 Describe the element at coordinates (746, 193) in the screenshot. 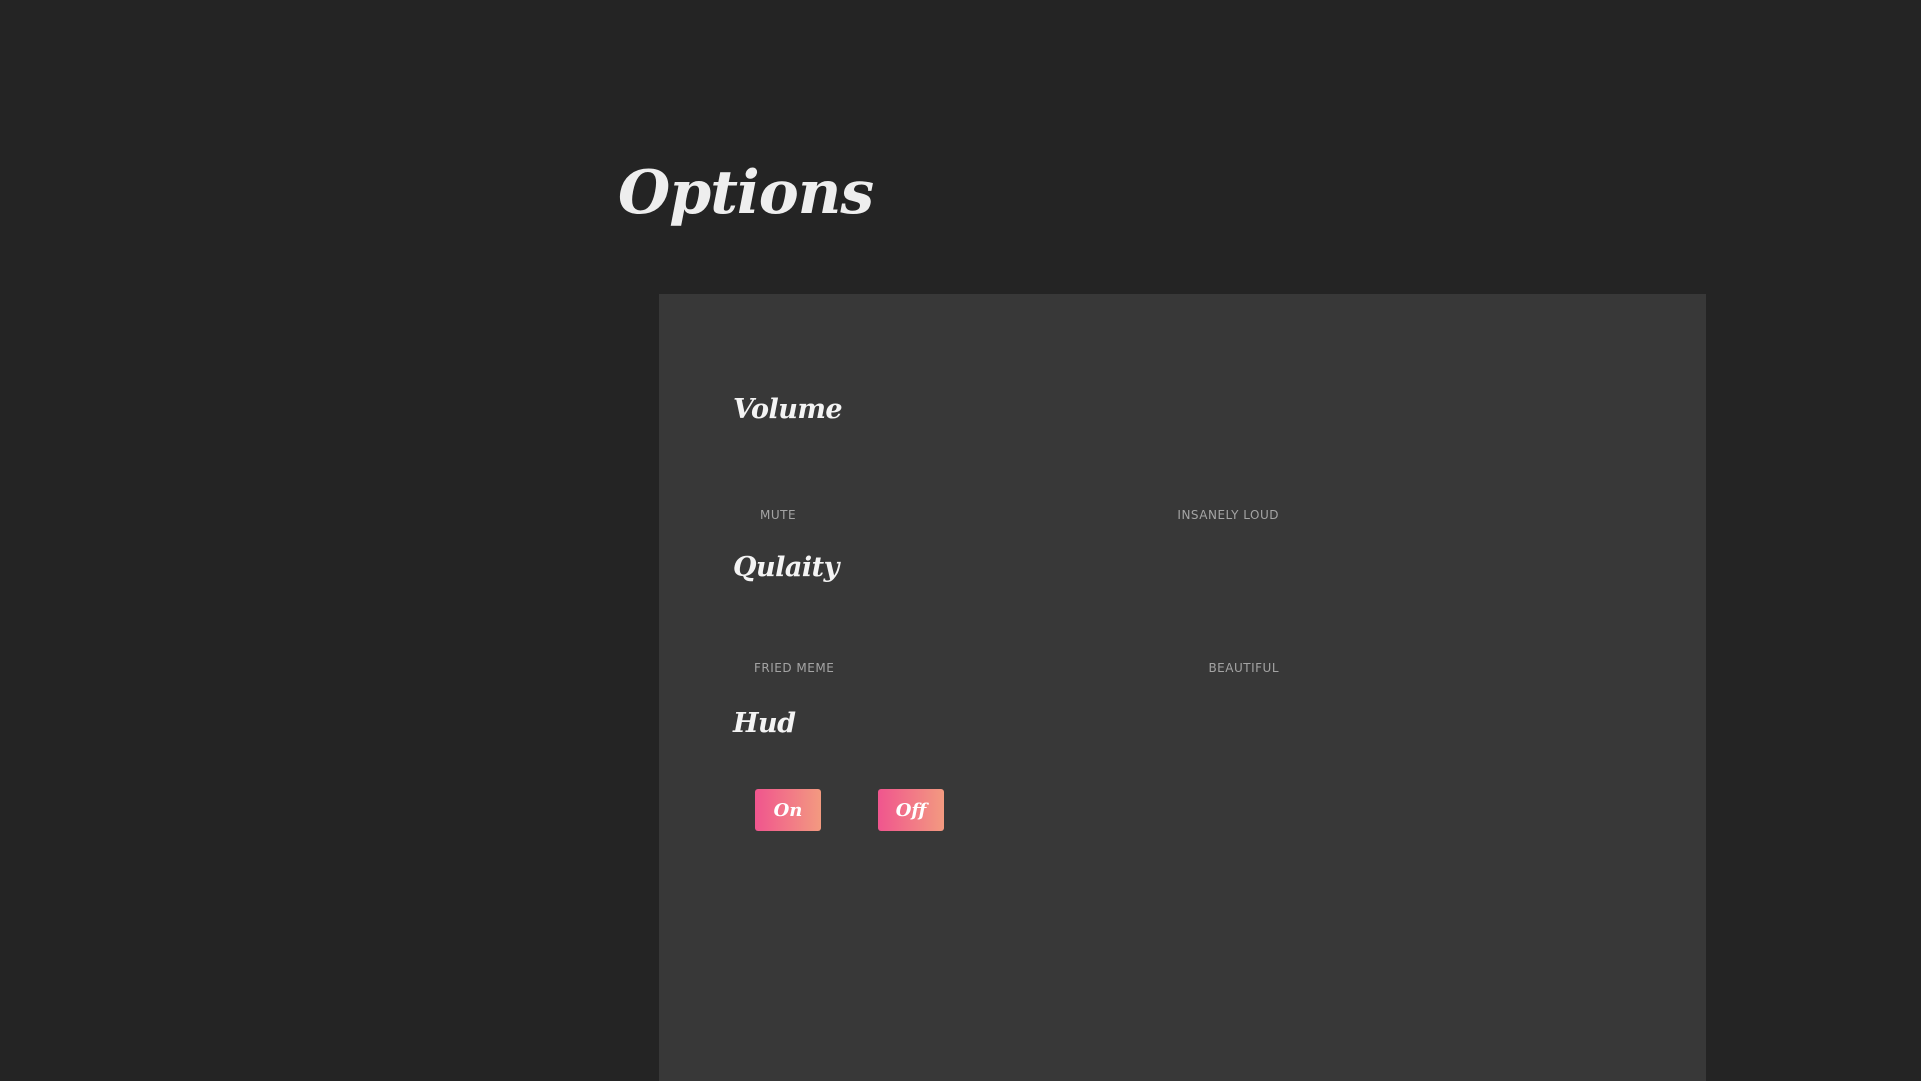

I see `page-title: Options` at that location.